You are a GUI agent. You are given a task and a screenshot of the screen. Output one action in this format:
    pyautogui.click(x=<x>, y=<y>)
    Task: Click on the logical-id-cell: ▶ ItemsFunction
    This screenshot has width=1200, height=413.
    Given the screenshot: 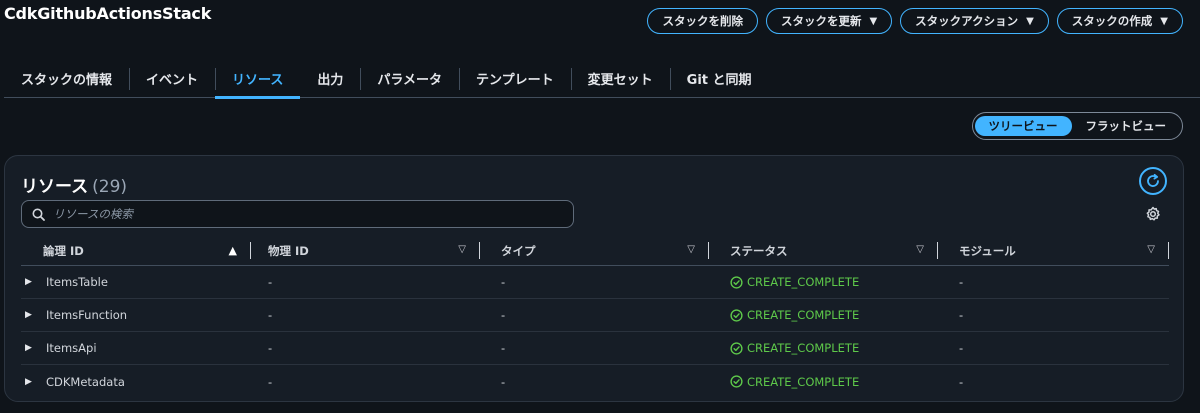 What is the action you would take?
    pyautogui.click(x=136, y=315)
    